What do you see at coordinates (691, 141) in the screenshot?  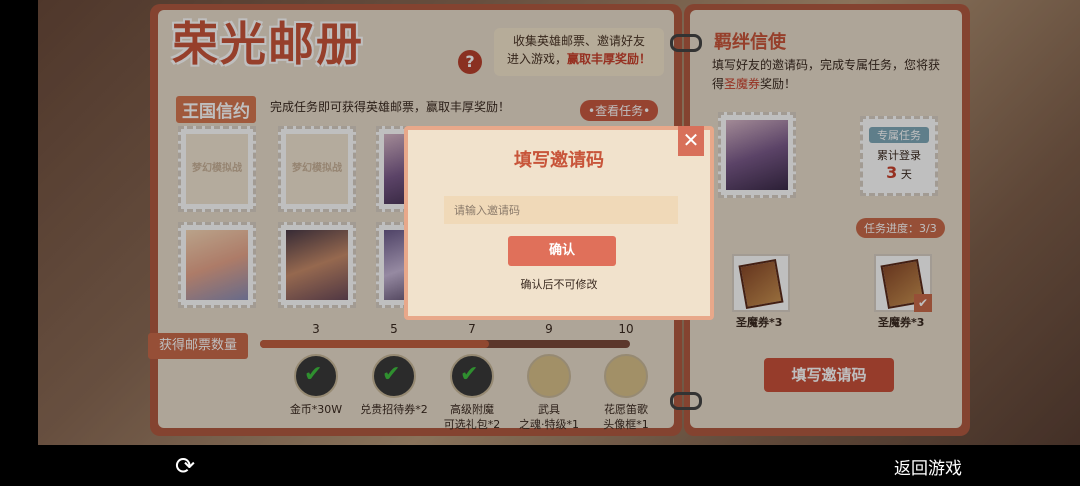 I see `close-icon: ✕` at bounding box center [691, 141].